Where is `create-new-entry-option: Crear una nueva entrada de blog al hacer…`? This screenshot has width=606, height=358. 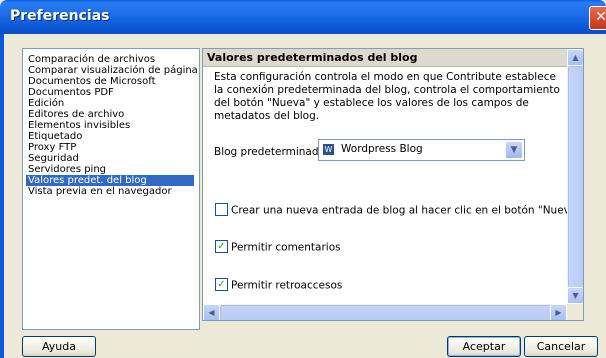
create-new-entry-option: Crear una nueva entrada de blog al hacer… is located at coordinates (398, 210).